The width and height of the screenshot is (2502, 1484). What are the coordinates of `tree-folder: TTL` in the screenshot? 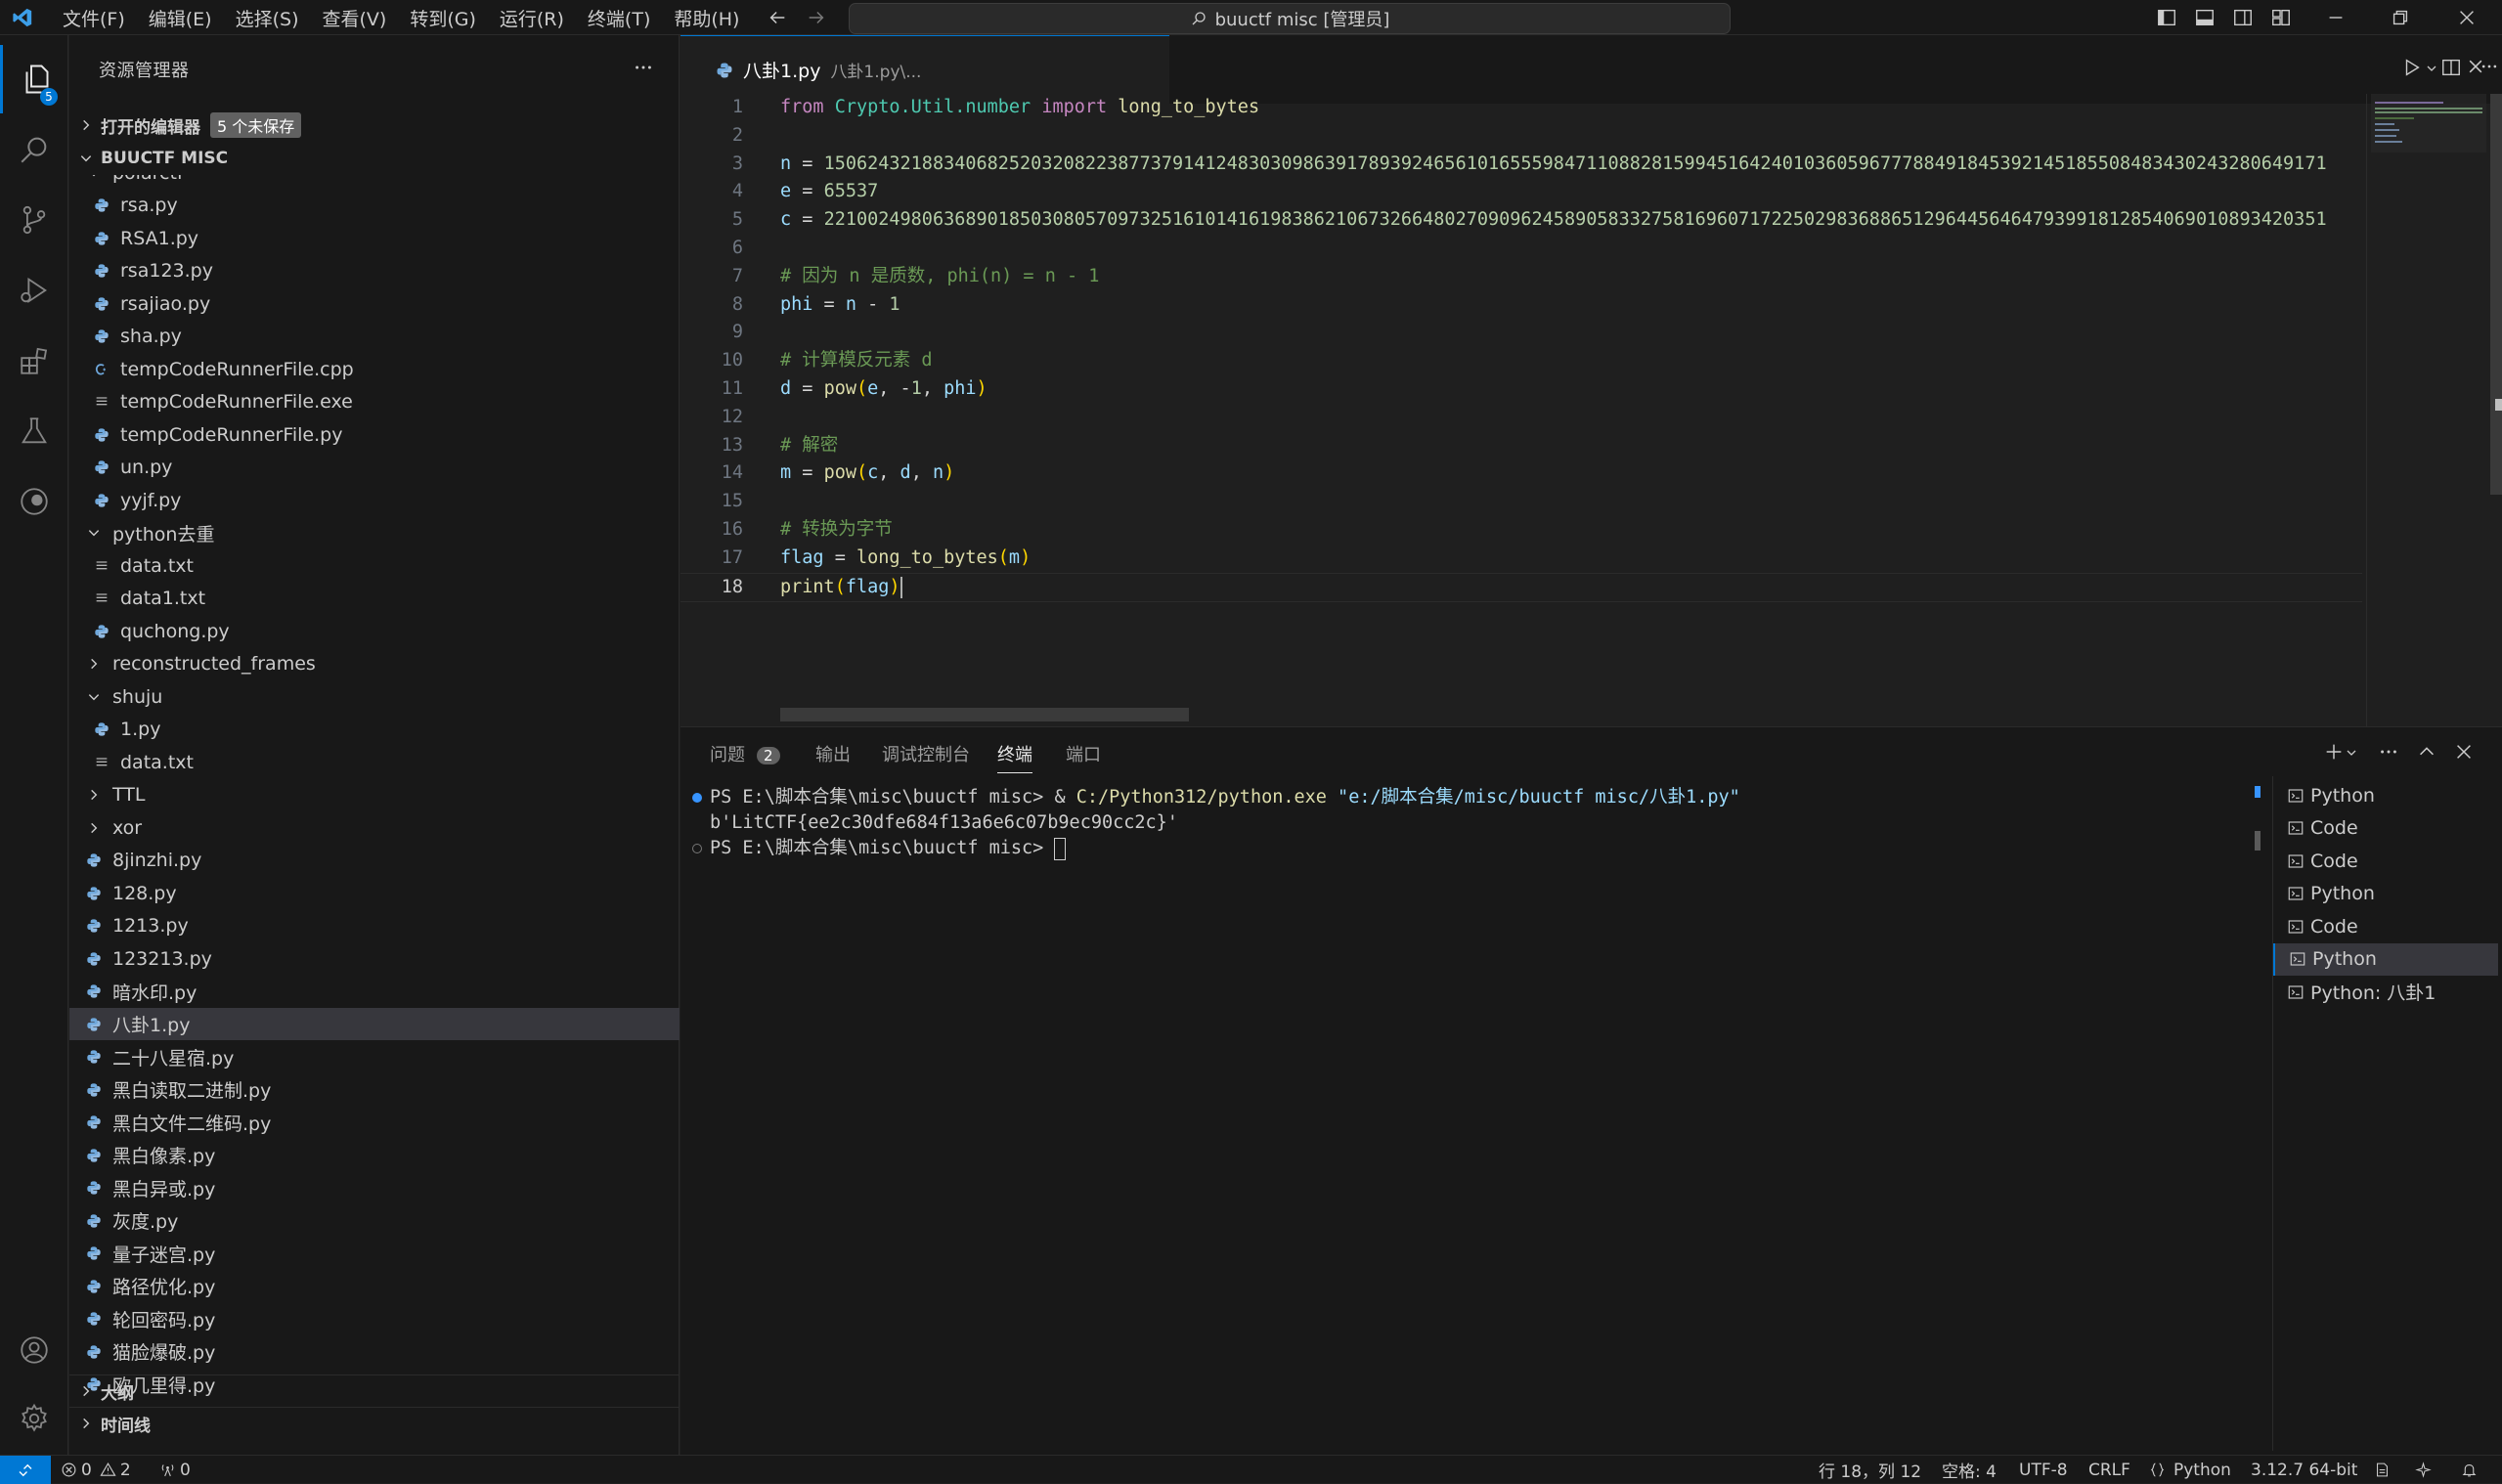 It's located at (374, 795).